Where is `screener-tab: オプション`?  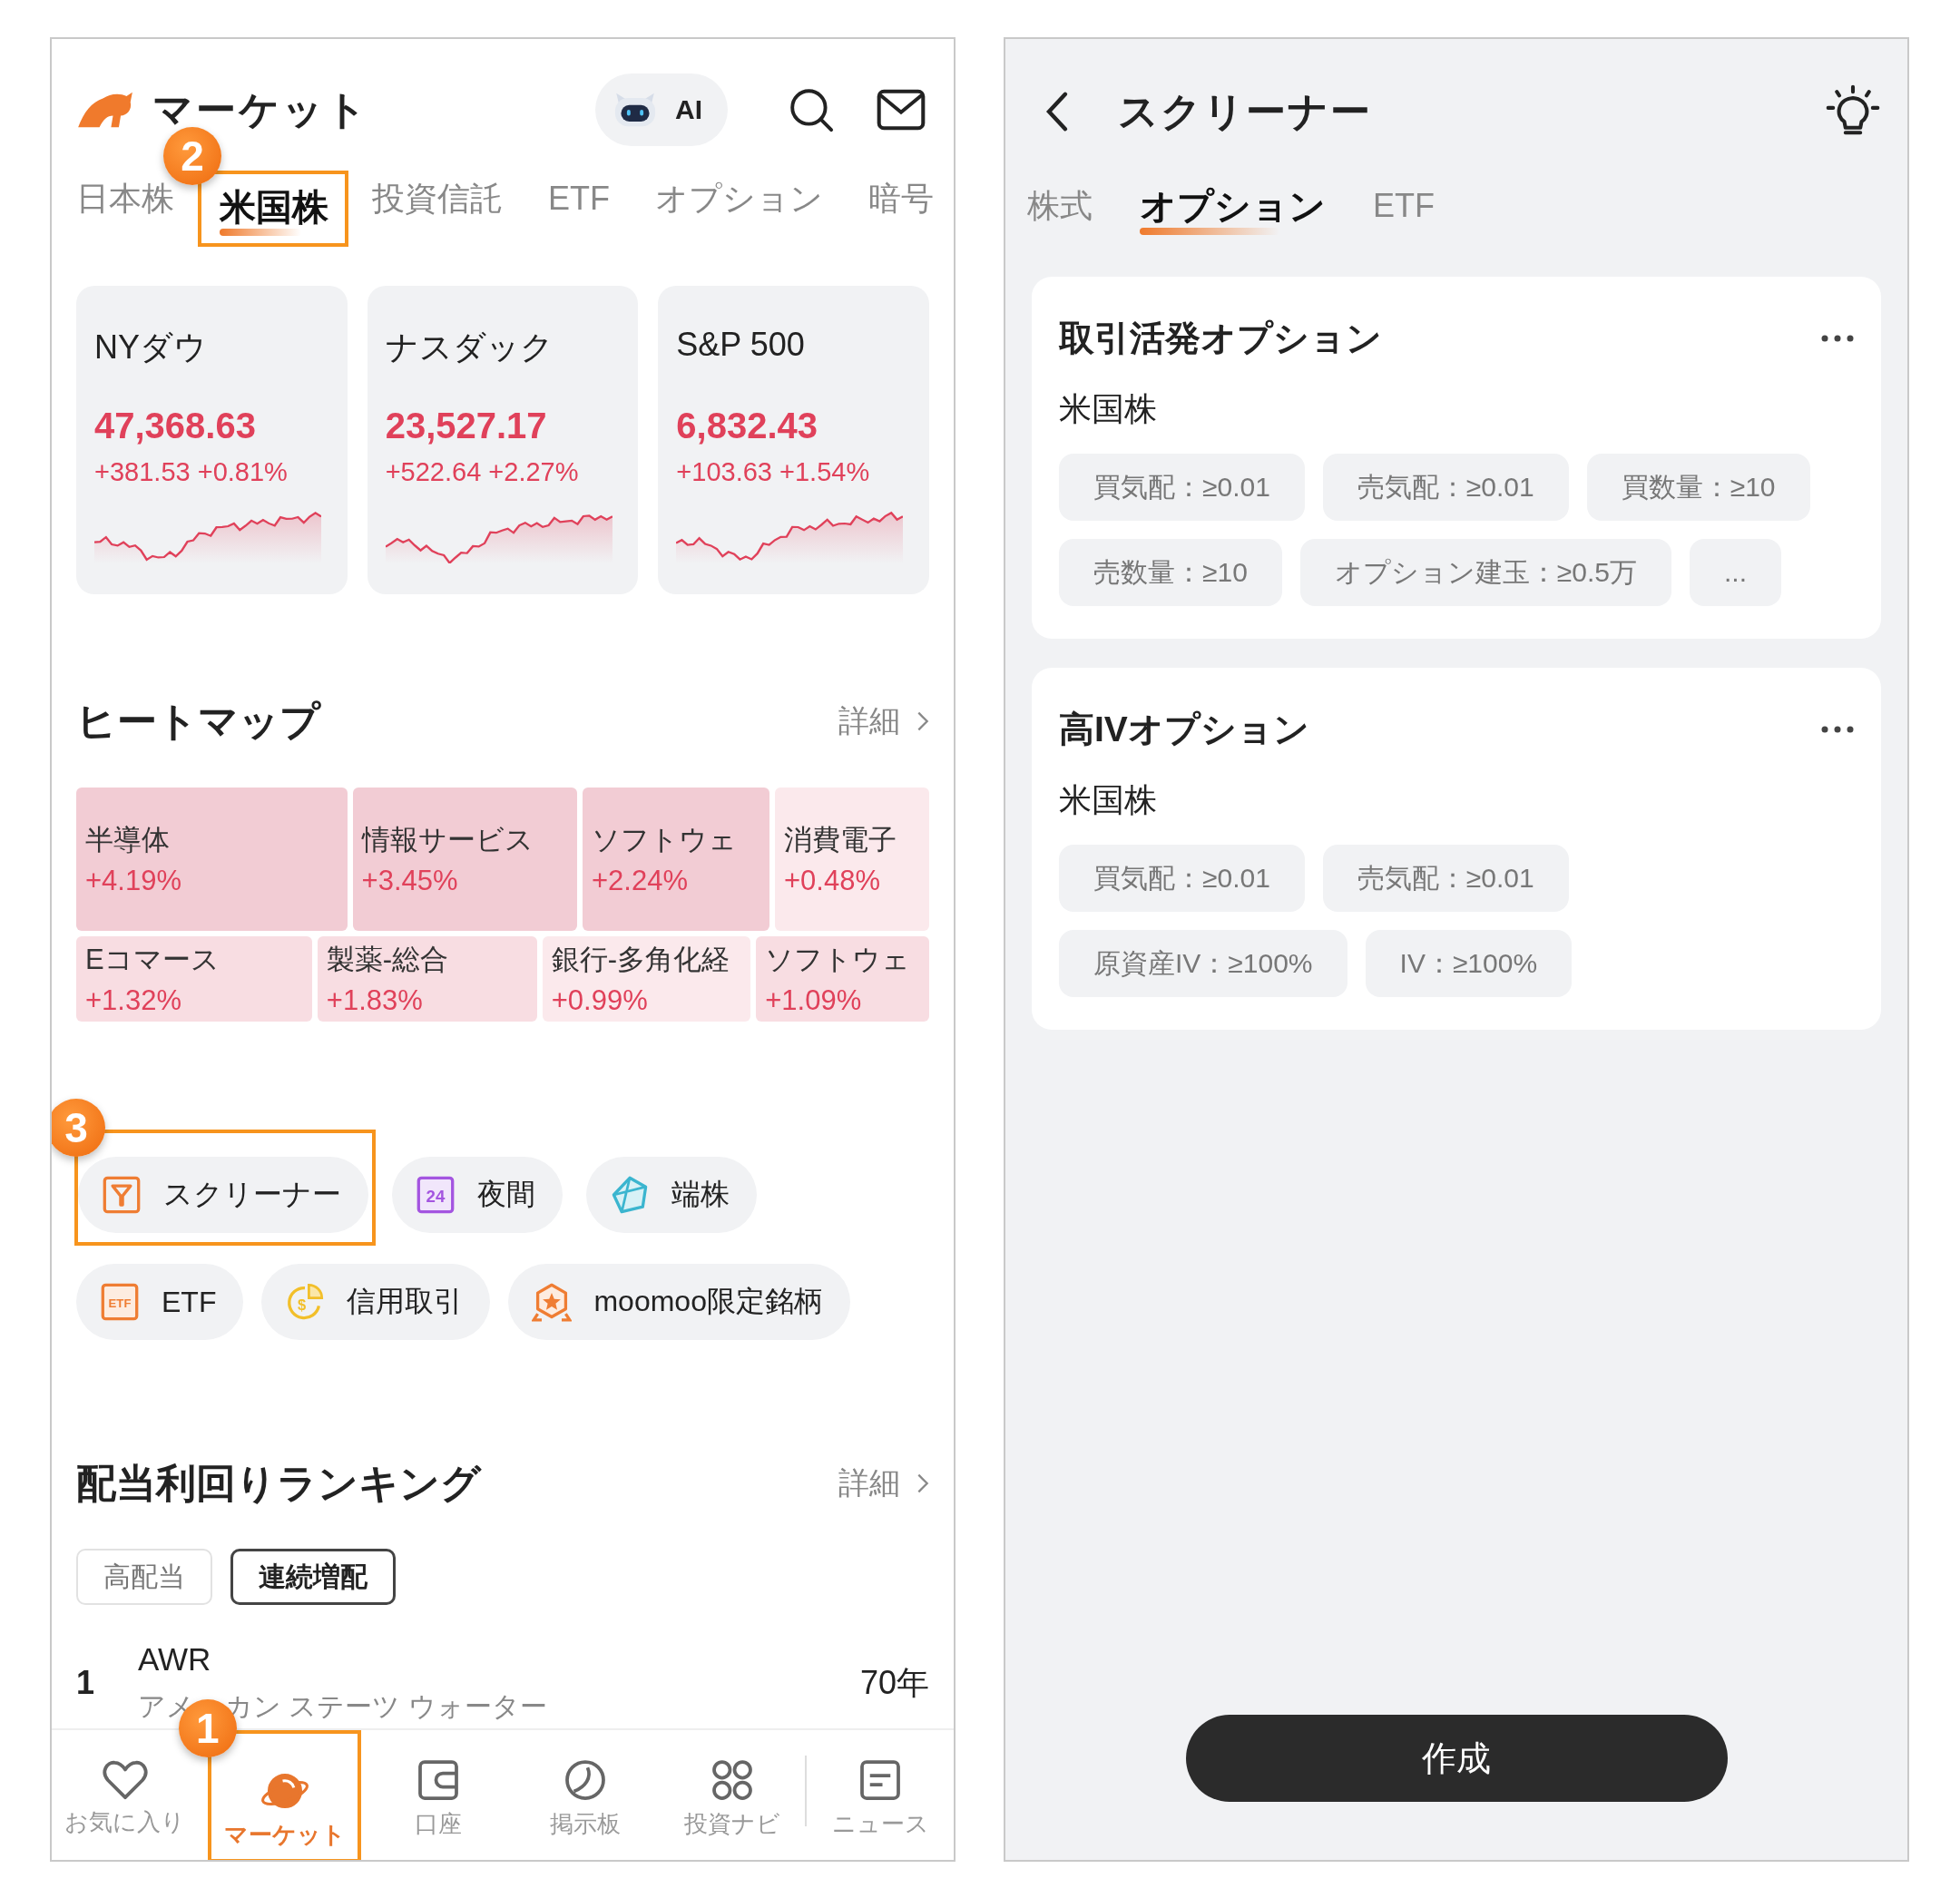
screener-tab: オプション is located at coordinates (1233, 211).